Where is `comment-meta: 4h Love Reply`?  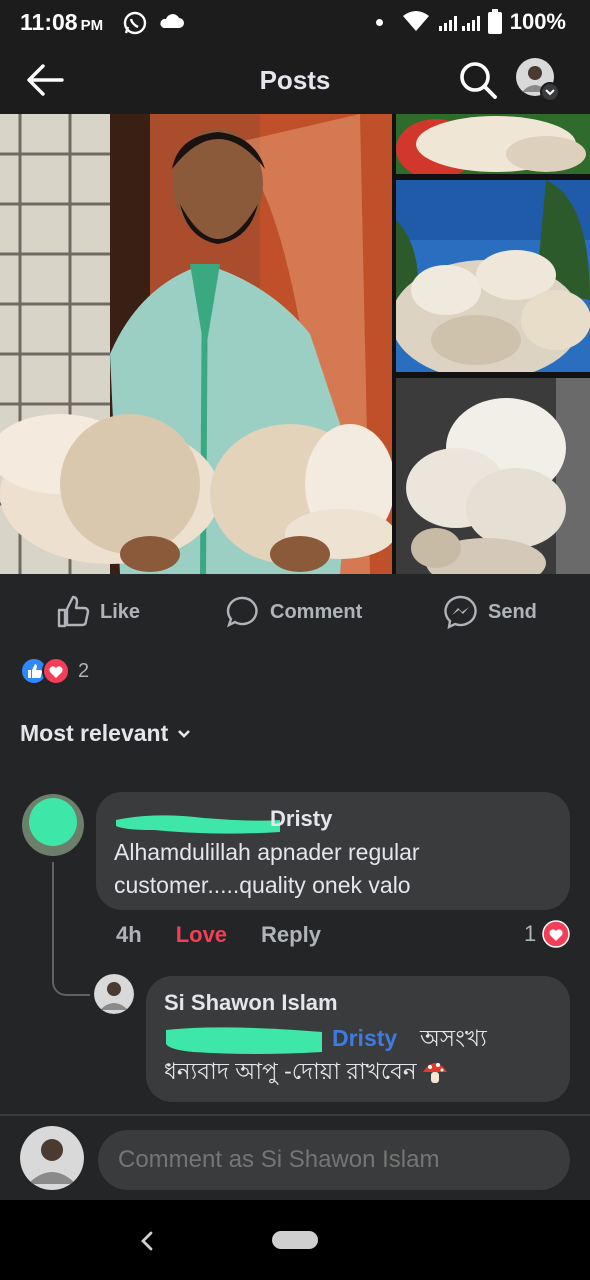
comment-meta: 4h Love Reply is located at coordinates (218, 935).